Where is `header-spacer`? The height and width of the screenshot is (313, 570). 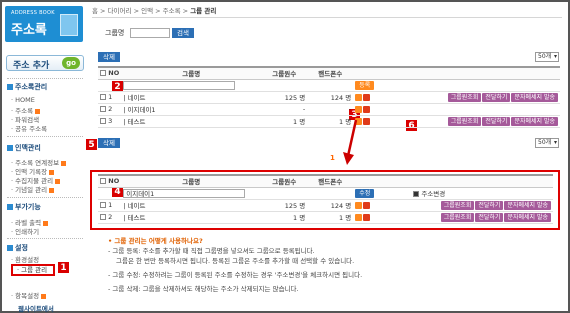
header-spacer is located at coordinates (368, 181).